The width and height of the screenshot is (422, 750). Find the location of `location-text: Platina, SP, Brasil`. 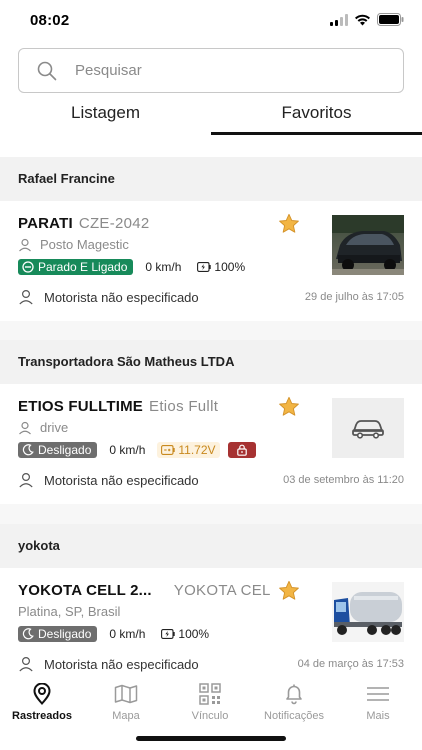

location-text: Platina, SP, Brasil is located at coordinates (69, 611).